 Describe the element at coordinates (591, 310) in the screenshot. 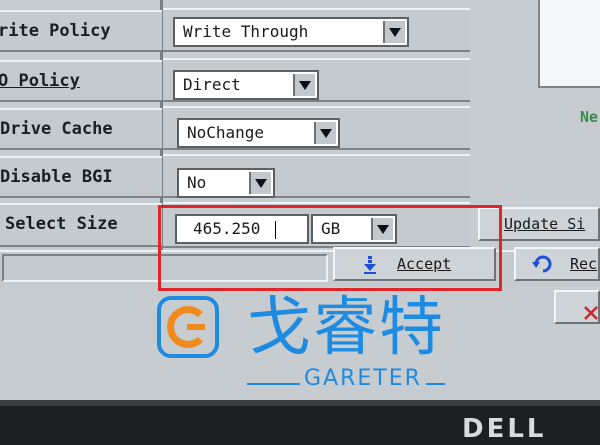

I see `close-icon` at that location.